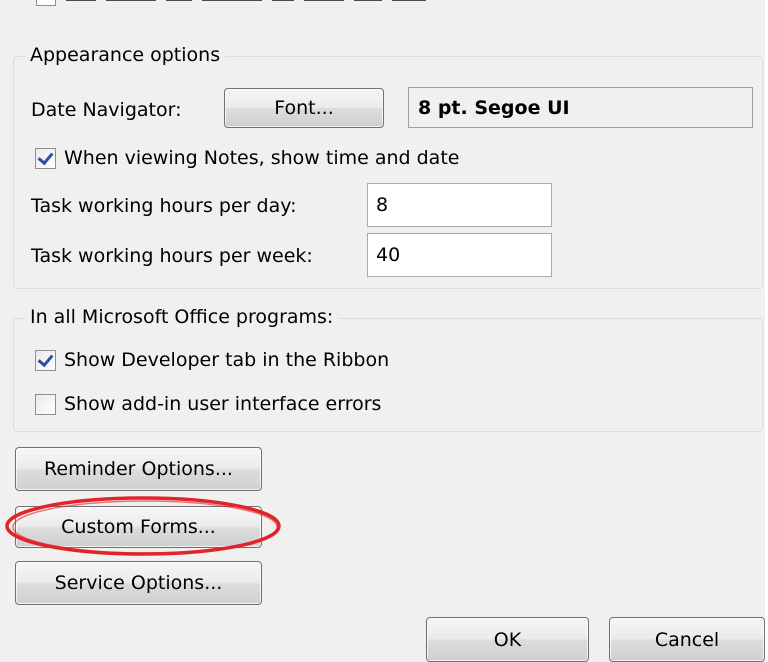  I want to click on developer-tab-label: Show Developer tab in the Ribbon, so click(226, 360).